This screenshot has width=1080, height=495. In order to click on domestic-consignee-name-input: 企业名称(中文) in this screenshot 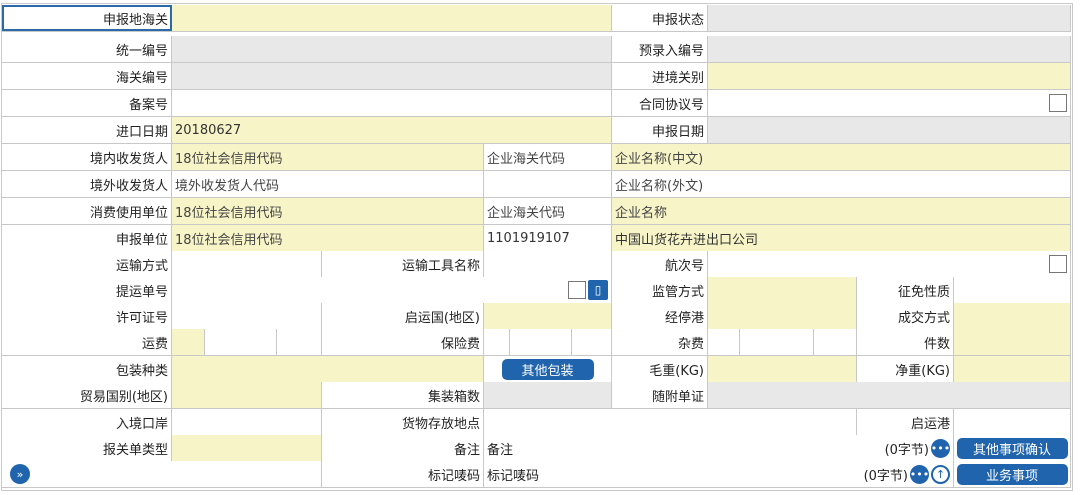, I will do `click(841, 157)`.